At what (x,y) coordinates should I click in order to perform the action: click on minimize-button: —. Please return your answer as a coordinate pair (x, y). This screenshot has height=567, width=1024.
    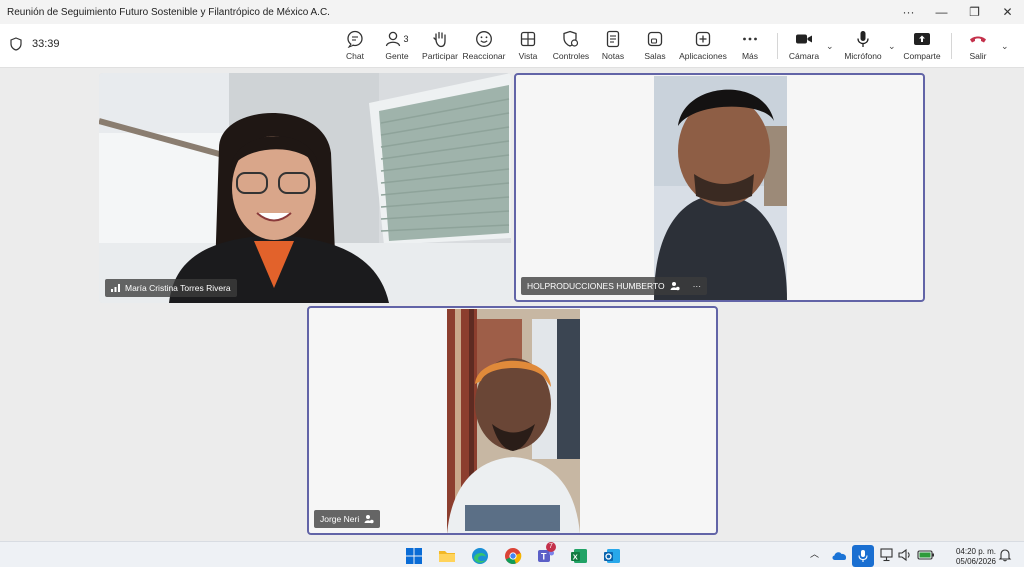
    Looking at the image, I should click on (941, 12).